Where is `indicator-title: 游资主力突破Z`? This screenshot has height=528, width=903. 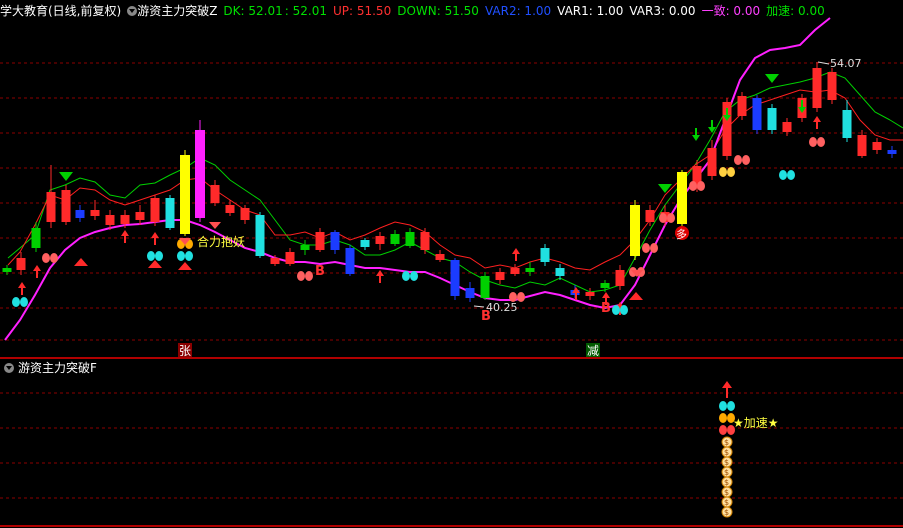 indicator-title: 游资主力突破Z is located at coordinates (177, 11).